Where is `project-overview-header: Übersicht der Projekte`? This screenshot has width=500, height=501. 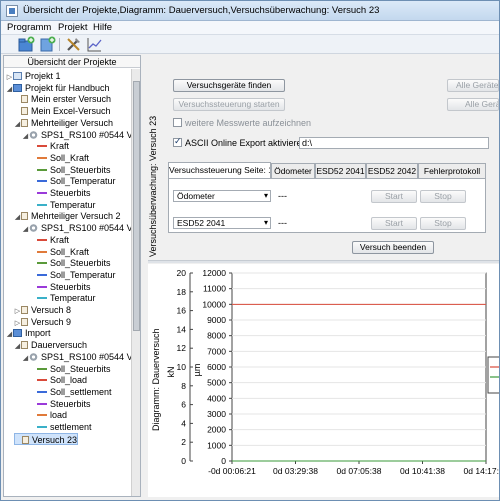 project-overview-header: Übersicht der Projekte is located at coordinates (72, 62).